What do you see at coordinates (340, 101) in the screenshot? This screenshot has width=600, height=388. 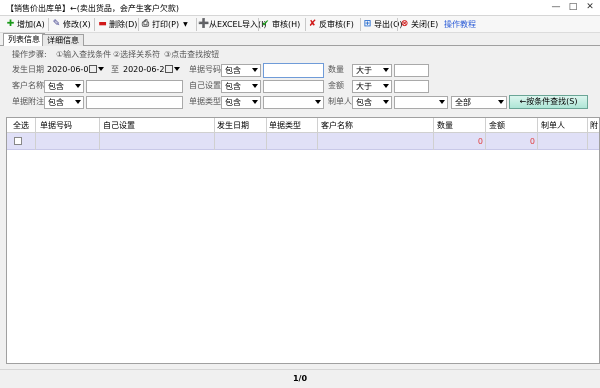 I see `maker-label: 制单人` at bounding box center [340, 101].